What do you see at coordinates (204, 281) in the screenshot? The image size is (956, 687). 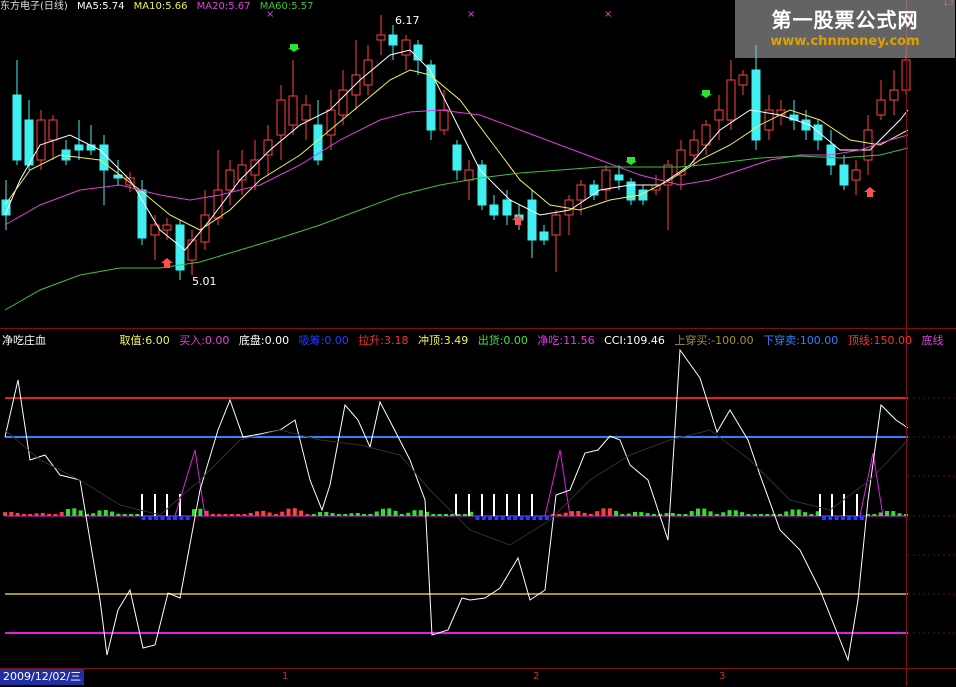 I see `low-price-label: 5.01` at bounding box center [204, 281].